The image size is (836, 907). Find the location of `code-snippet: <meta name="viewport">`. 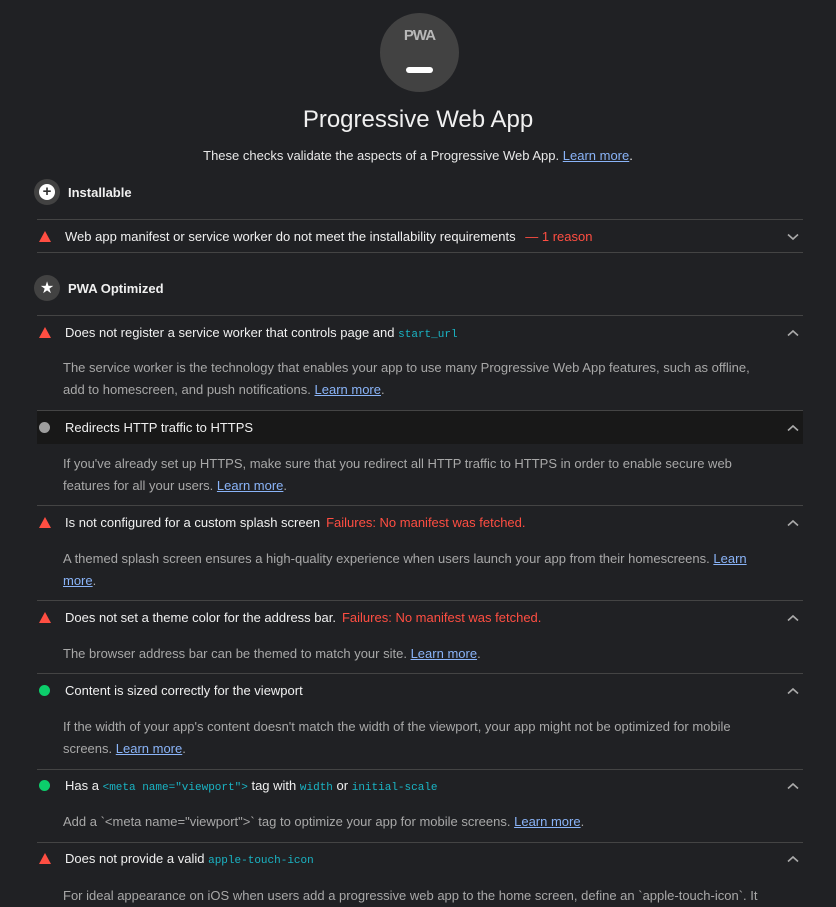

code-snippet: <meta name="viewport"> is located at coordinates (175, 787).